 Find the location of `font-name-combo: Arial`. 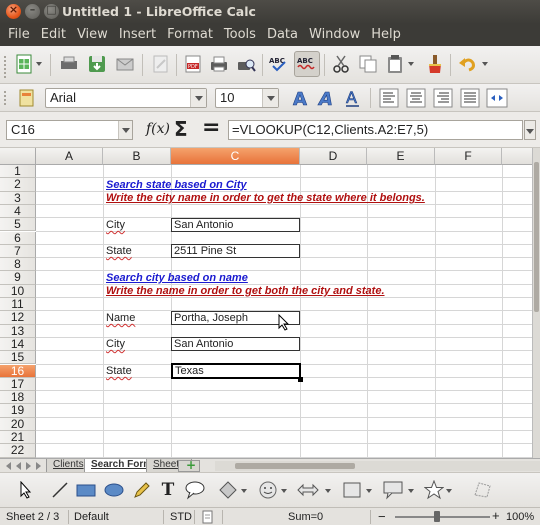

font-name-combo: Arial is located at coordinates (126, 98).